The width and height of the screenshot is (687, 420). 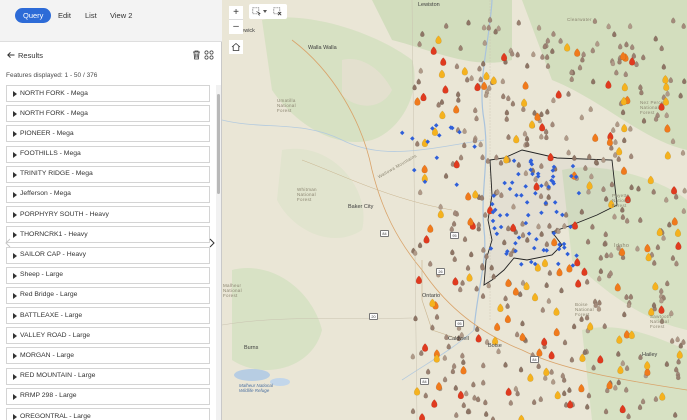 I want to click on result-item: RED MOUNTAIN - Large, so click(x=108, y=376).